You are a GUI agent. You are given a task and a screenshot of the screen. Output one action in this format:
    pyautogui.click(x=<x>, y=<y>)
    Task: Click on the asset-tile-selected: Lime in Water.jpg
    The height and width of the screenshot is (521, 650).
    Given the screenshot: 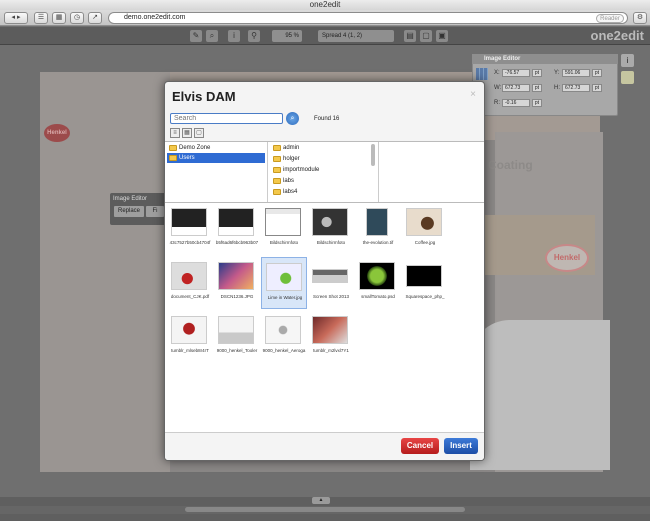 What is the action you would take?
    pyautogui.click(x=284, y=283)
    